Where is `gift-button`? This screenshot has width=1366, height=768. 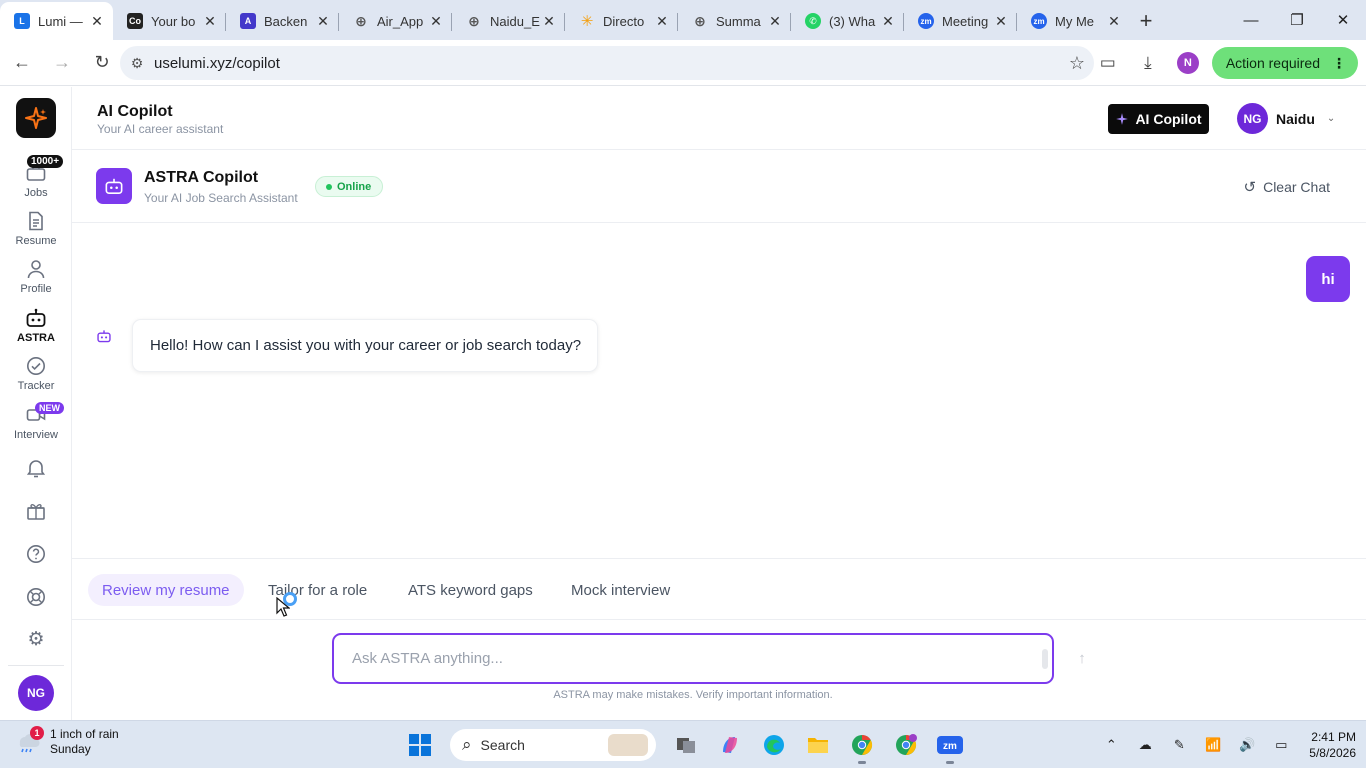 gift-button is located at coordinates (36, 512).